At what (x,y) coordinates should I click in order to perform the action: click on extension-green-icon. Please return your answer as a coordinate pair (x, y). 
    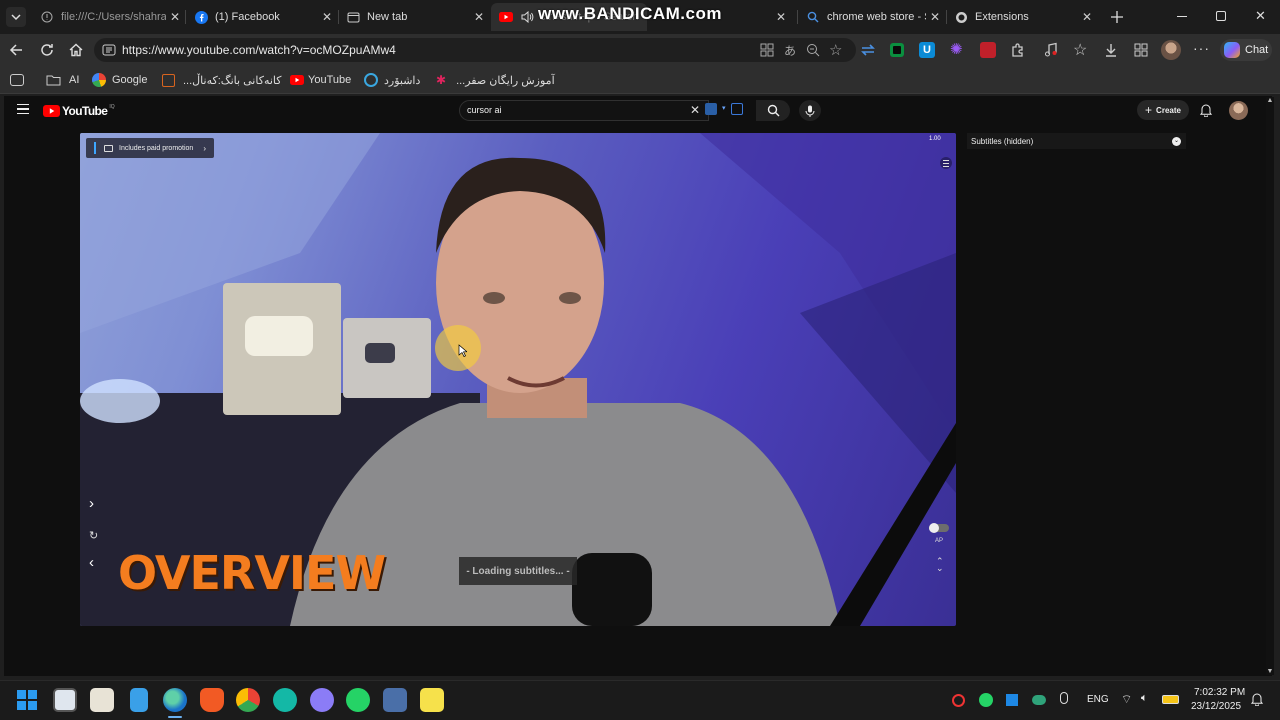
    Looking at the image, I should click on (897, 50).